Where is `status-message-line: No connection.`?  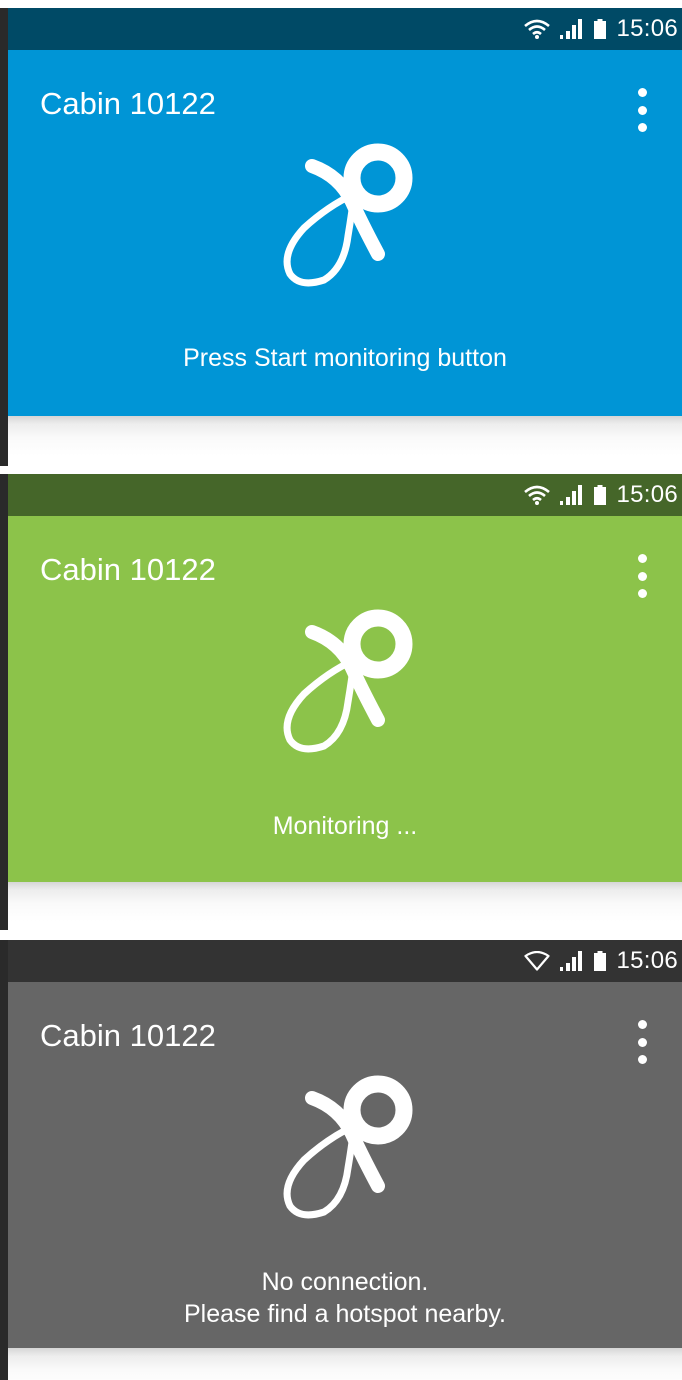
status-message-line: No connection. is located at coordinates (345, 1282).